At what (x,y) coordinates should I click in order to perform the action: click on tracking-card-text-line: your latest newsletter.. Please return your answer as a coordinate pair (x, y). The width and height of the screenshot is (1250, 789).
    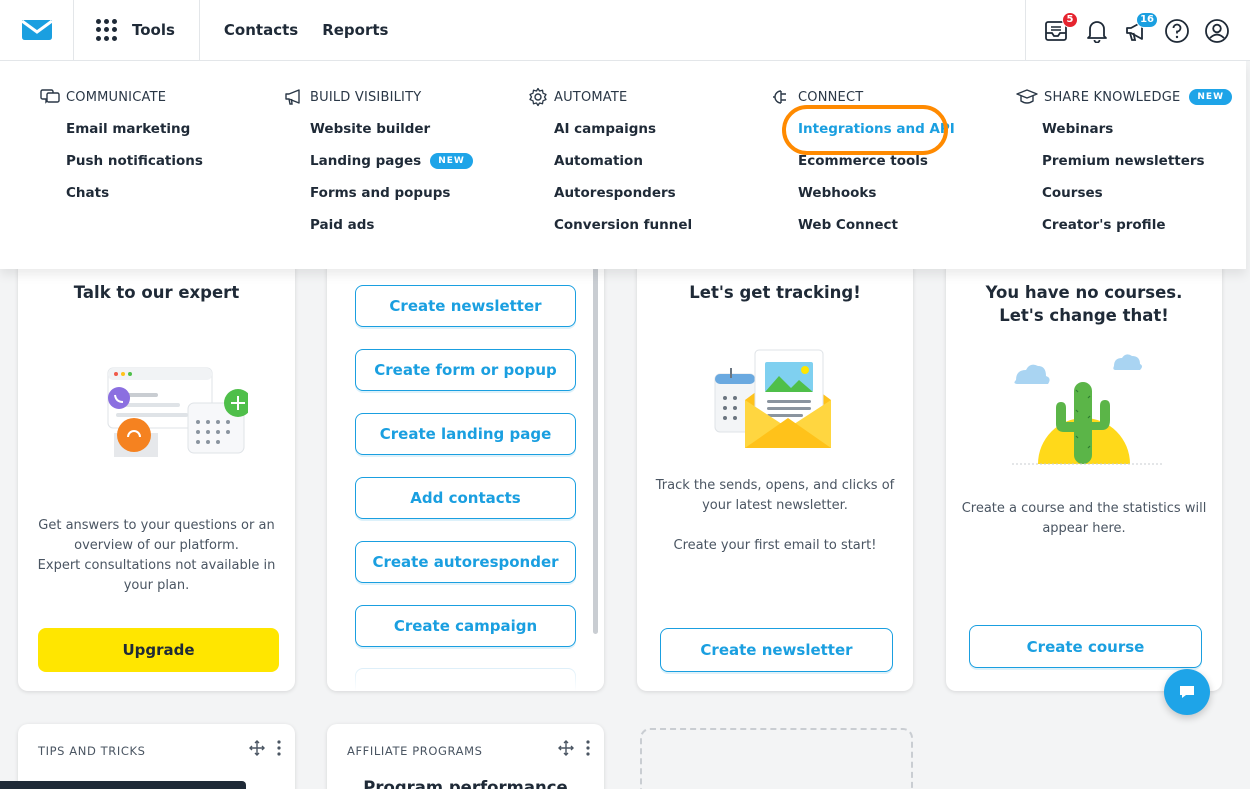
    Looking at the image, I should click on (775, 505).